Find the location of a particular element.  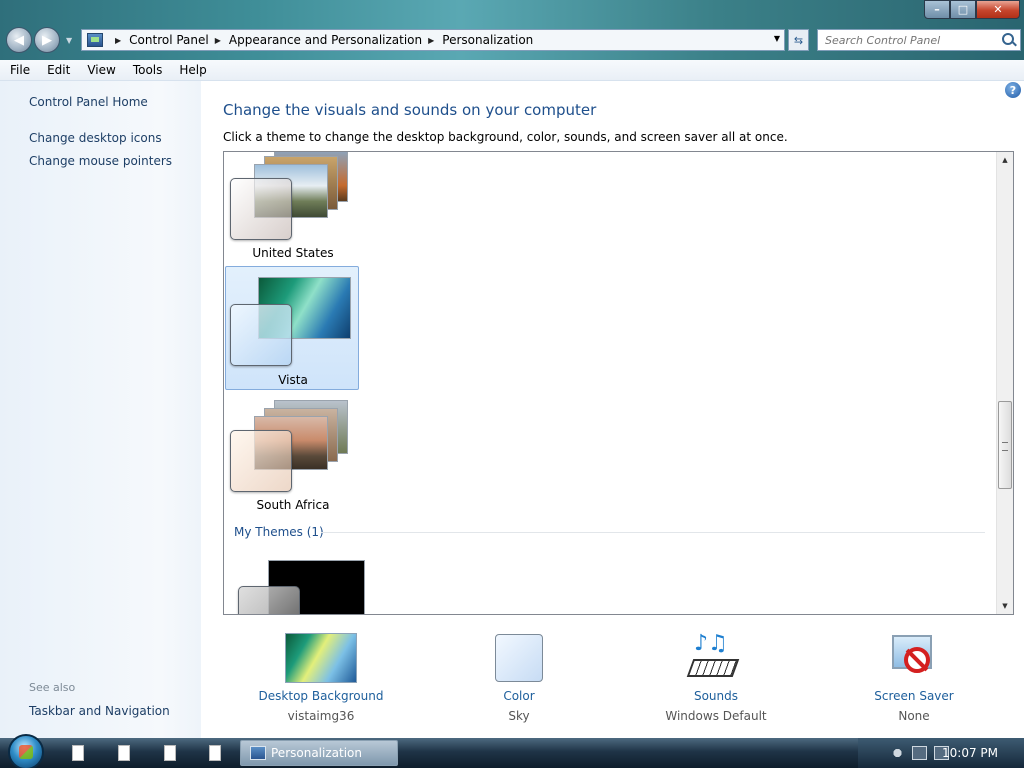

address-dropdown-icon: ▼ is located at coordinates (777, 38).